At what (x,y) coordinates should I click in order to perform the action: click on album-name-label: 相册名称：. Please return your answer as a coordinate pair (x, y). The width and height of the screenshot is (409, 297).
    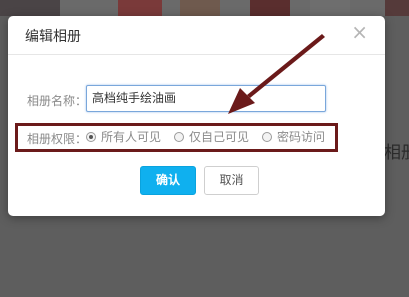
    Looking at the image, I should click on (57, 101).